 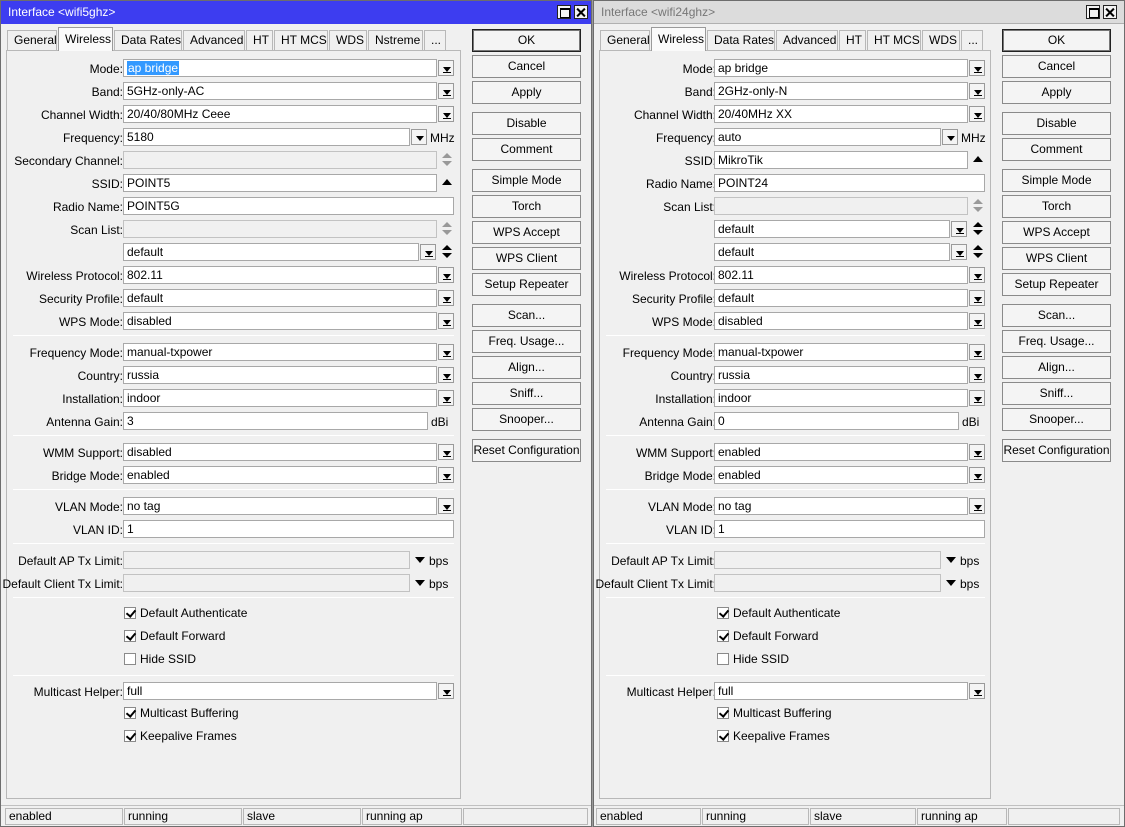 I want to click on band-select: 5GHz-only-AC, so click(x=280, y=91).